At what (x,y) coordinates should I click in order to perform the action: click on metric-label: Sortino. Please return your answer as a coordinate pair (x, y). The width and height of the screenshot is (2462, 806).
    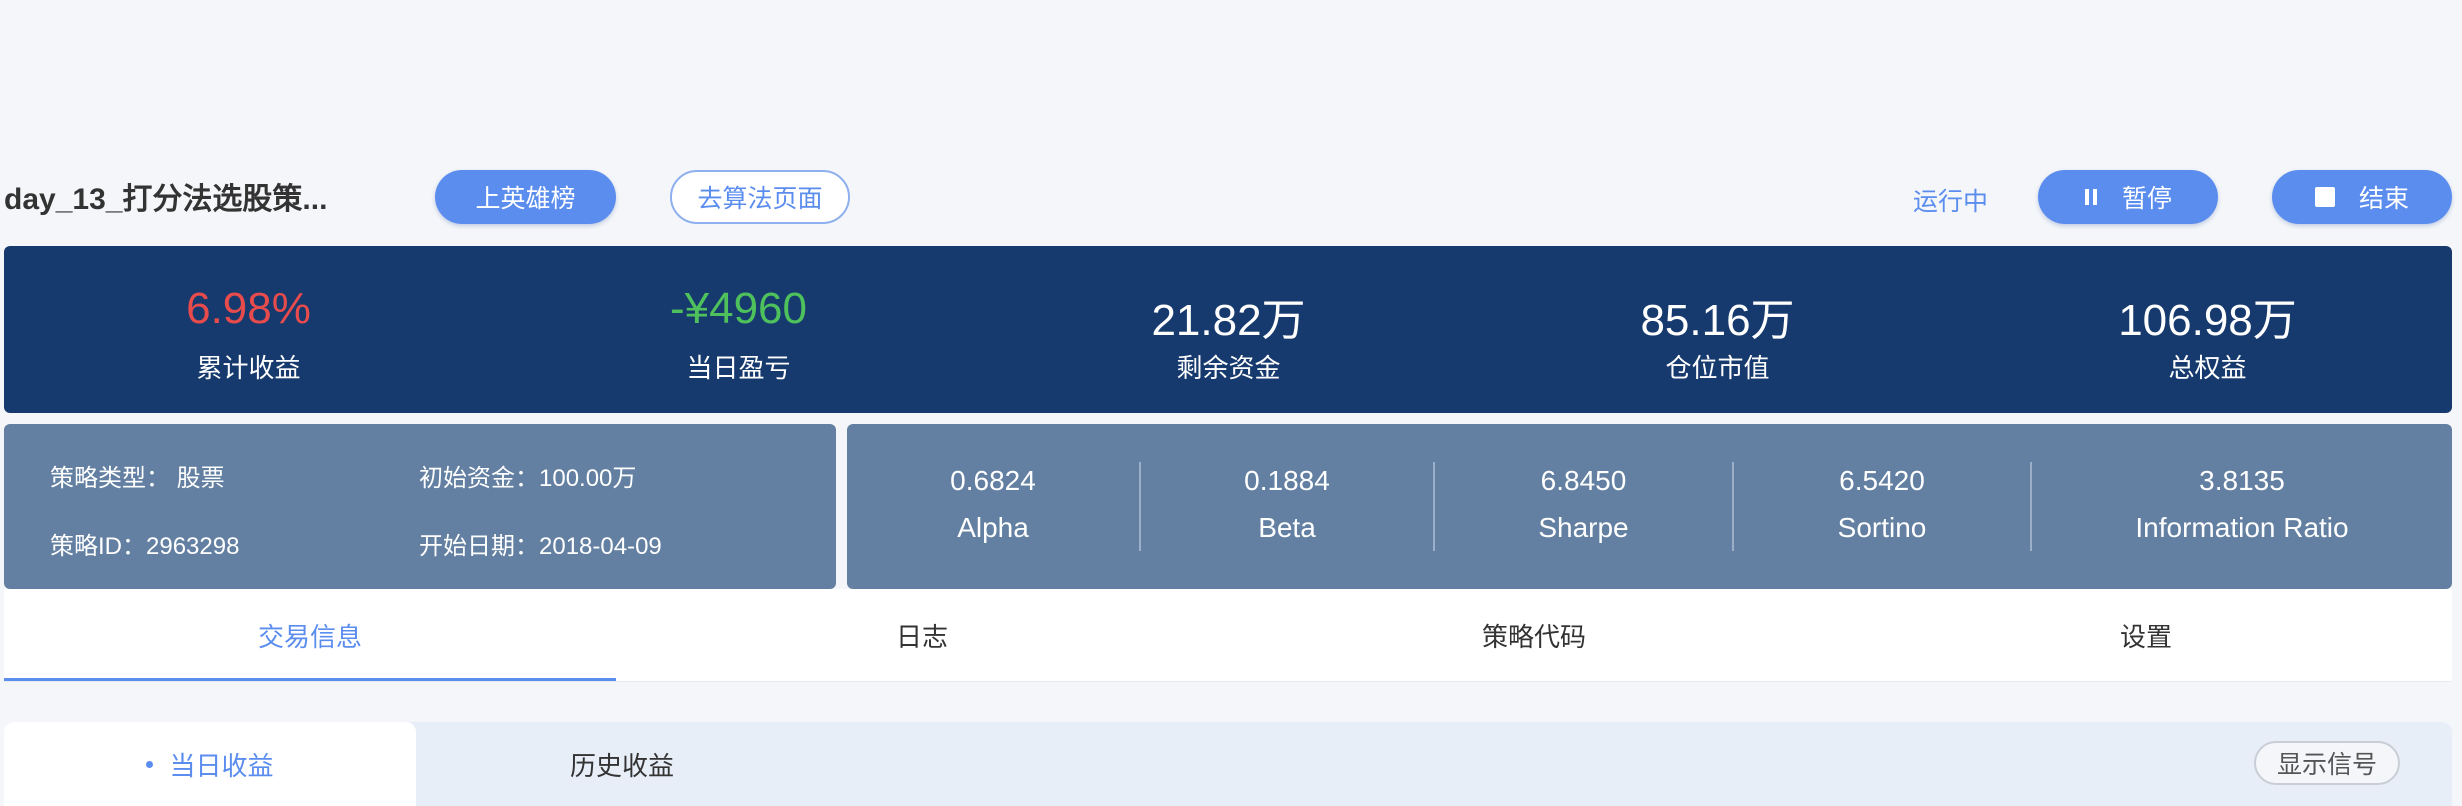
    Looking at the image, I should click on (1882, 527).